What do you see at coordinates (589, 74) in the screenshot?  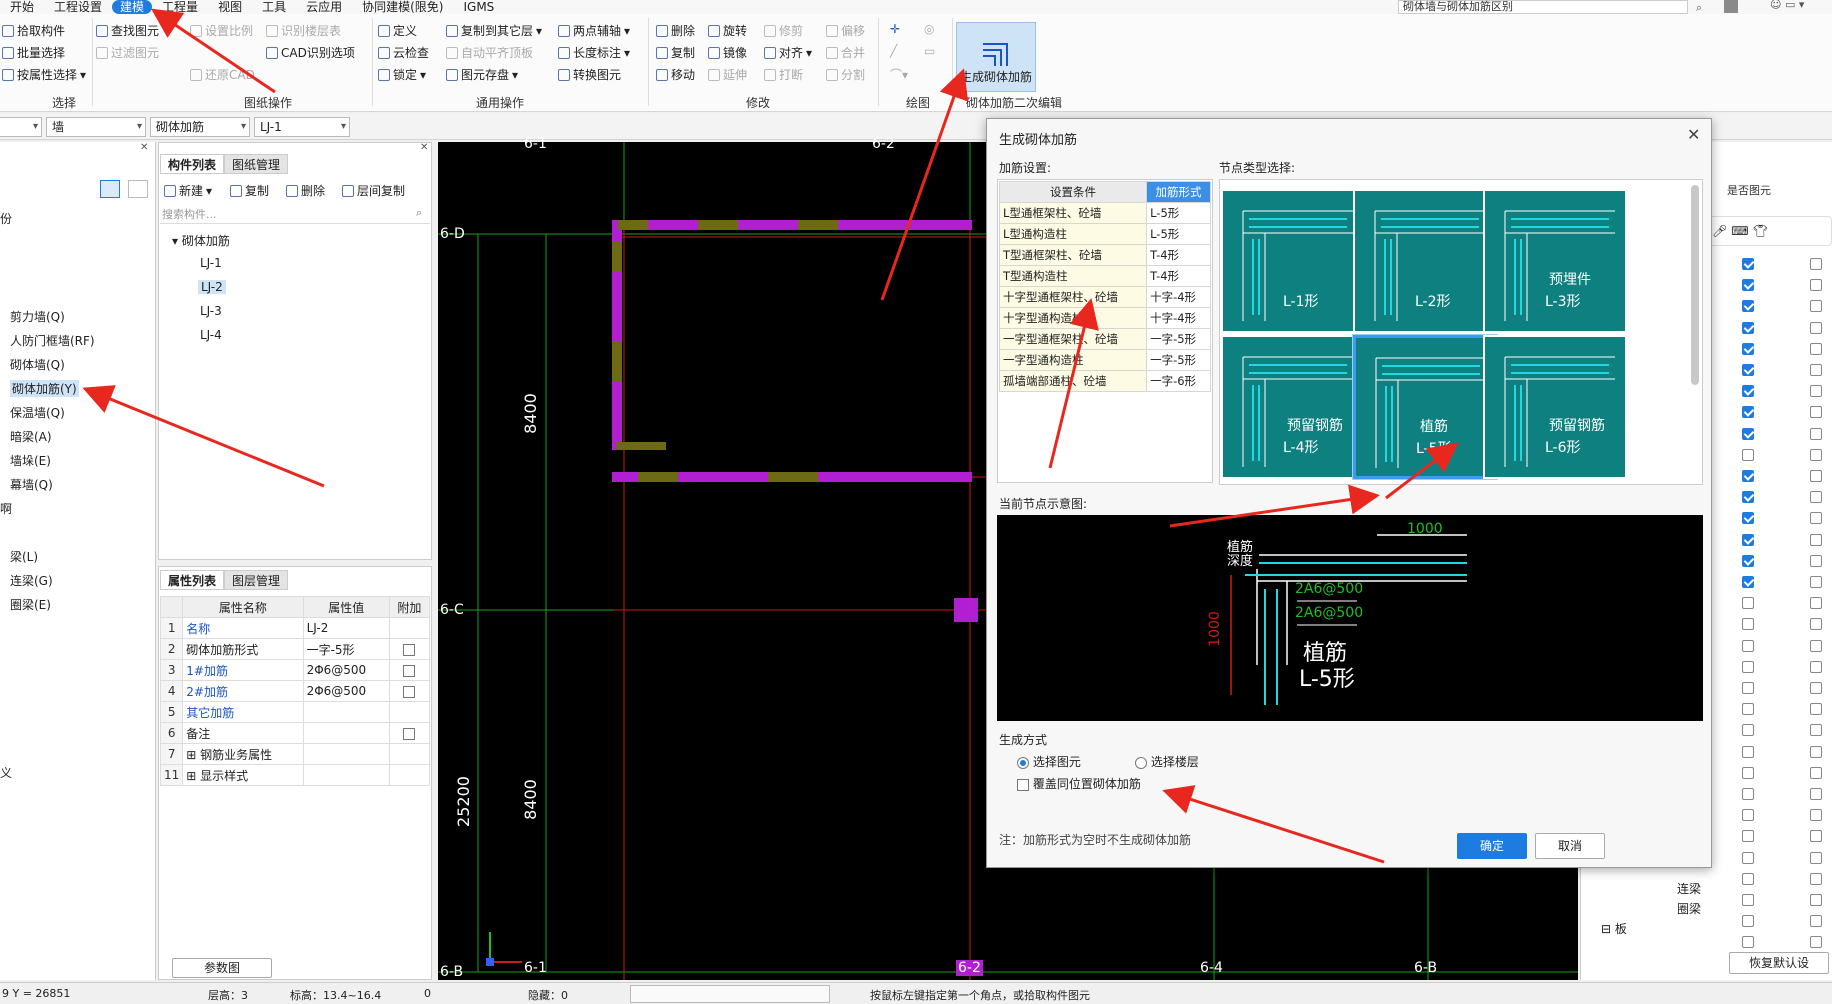 I see `convert-element-button: 转换图元` at bounding box center [589, 74].